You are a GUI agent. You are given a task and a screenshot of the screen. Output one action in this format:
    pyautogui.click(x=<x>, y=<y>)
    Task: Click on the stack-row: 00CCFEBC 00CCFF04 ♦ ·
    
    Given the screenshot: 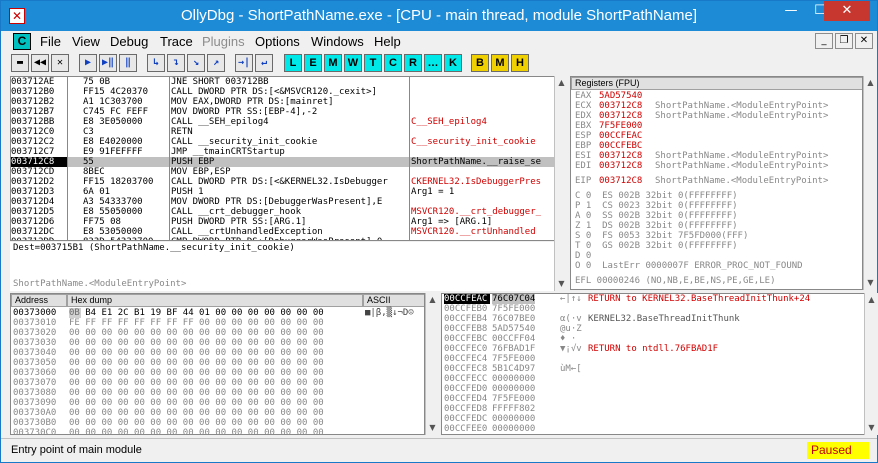 What is the action you would take?
    pyautogui.click(x=653, y=339)
    